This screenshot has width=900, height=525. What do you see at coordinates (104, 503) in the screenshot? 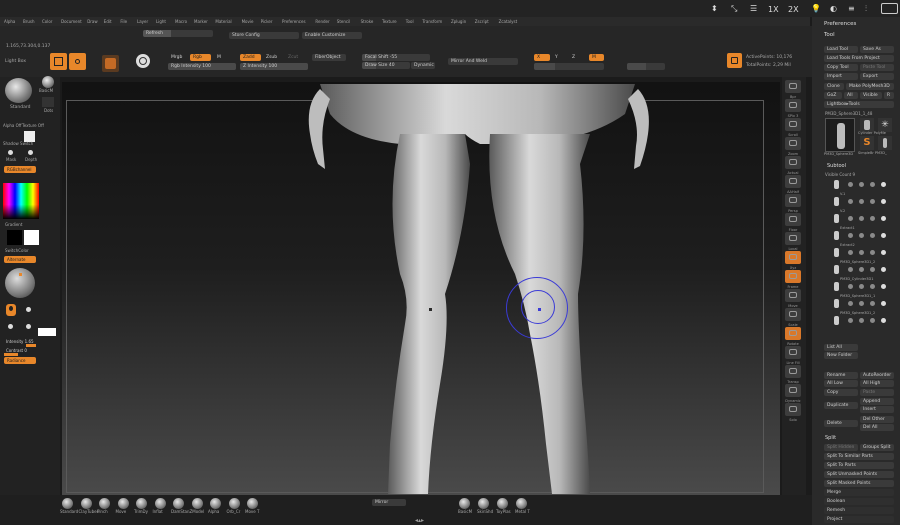
I see `brush-pinch-icon` at bounding box center [104, 503].